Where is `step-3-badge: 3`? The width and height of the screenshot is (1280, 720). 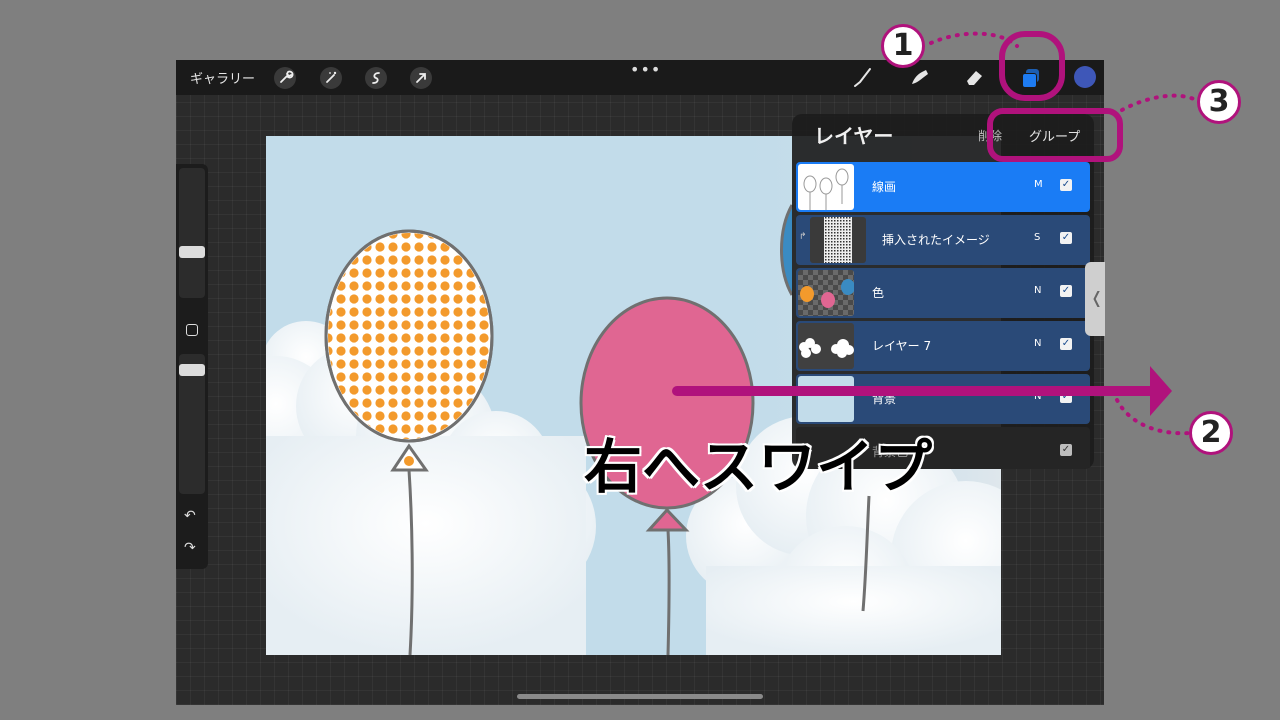
step-3-badge: 3 is located at coordinates (1219, 102).